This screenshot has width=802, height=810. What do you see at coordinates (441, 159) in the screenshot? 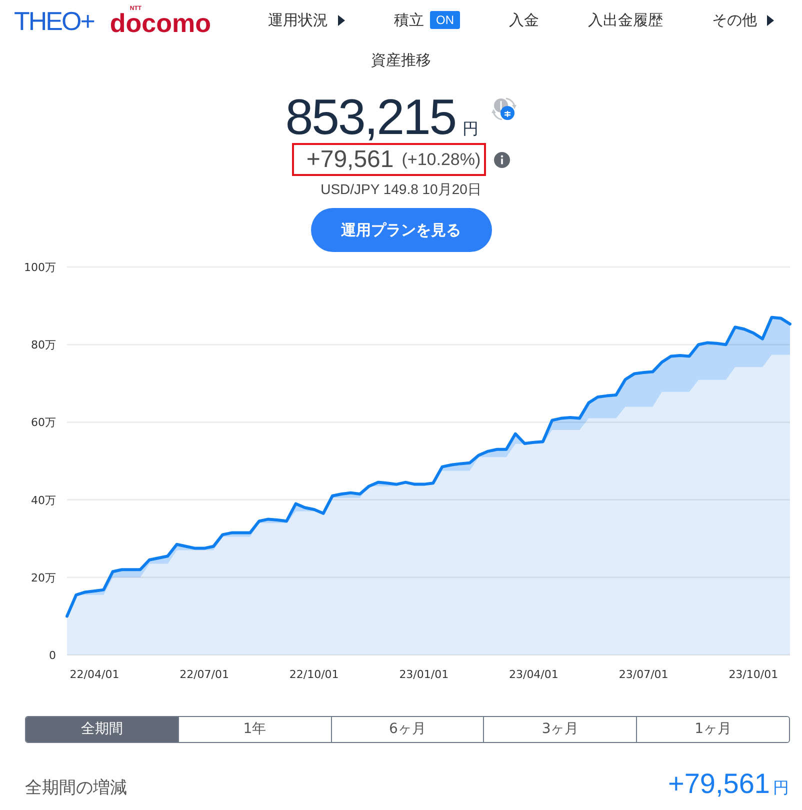
I see `change-rate: (+10.28%)` at bounding box center [441, 159].